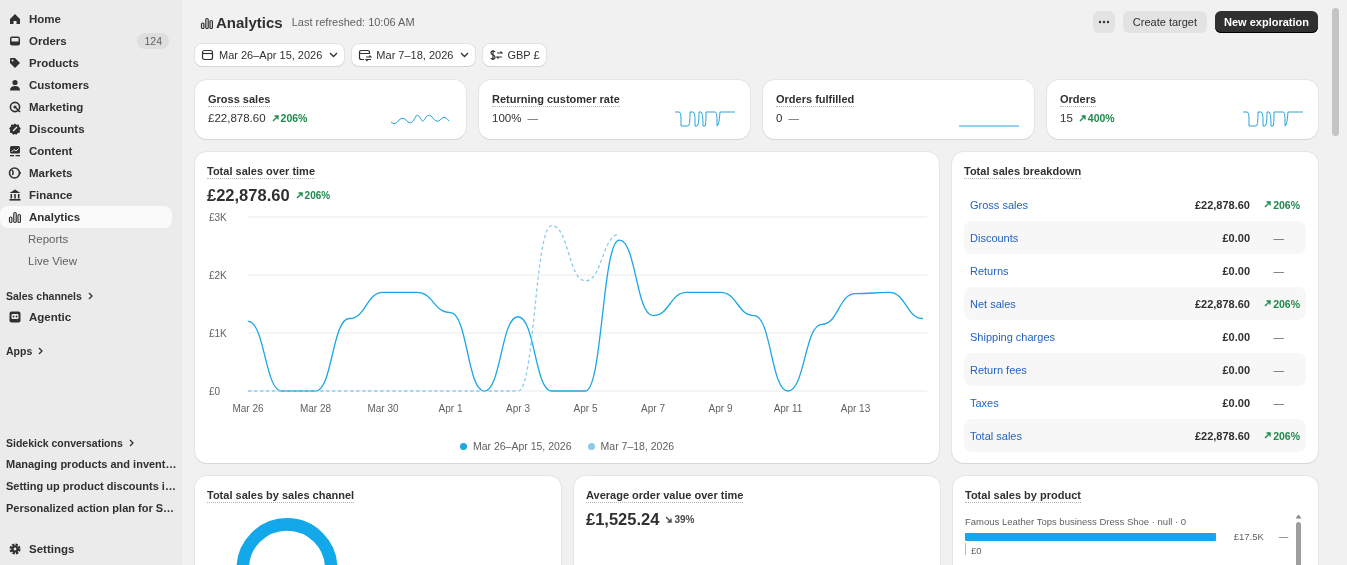 Image resolution: width=1347 pixels, height=565 pixels. I want to click on x-axis-label: Apr 11, so click(788, 408).